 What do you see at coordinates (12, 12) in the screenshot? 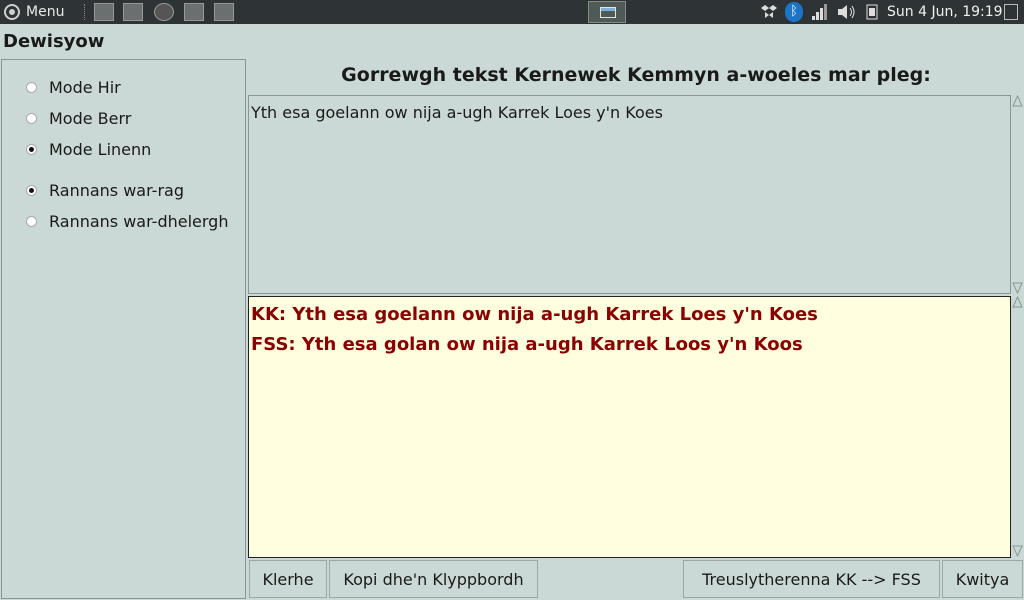
I see `mint-logo-icon` at bounding box center [12, 12].